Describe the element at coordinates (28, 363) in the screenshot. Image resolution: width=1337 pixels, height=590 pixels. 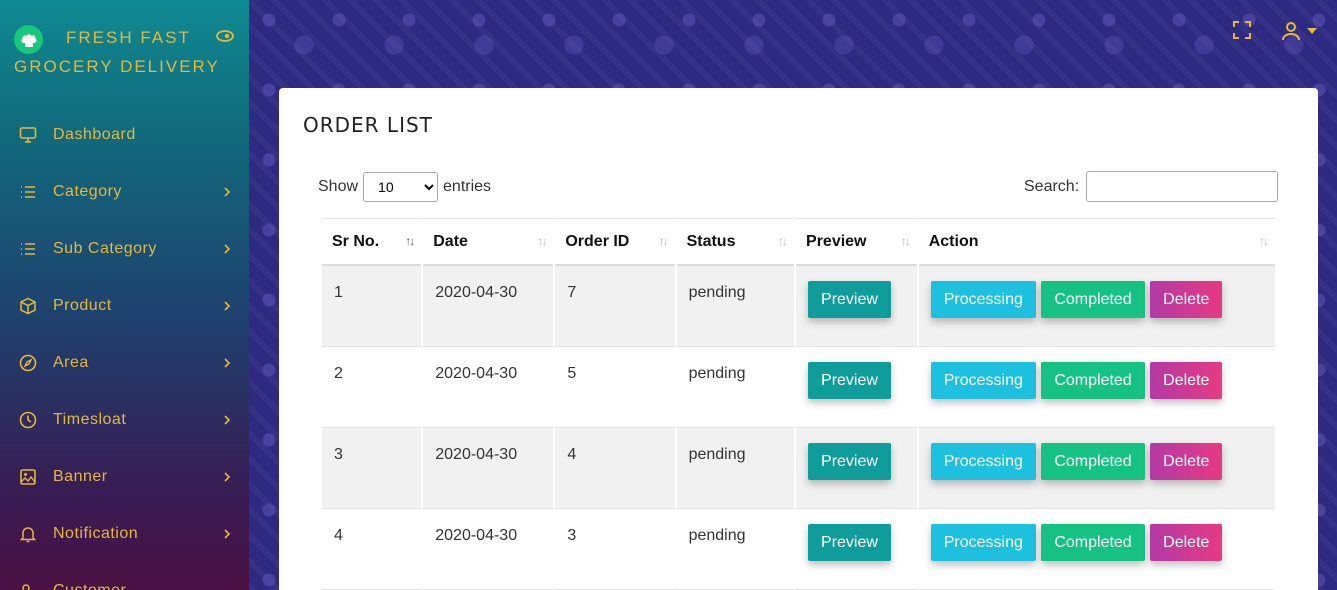
I see `compass-icon` at that location.